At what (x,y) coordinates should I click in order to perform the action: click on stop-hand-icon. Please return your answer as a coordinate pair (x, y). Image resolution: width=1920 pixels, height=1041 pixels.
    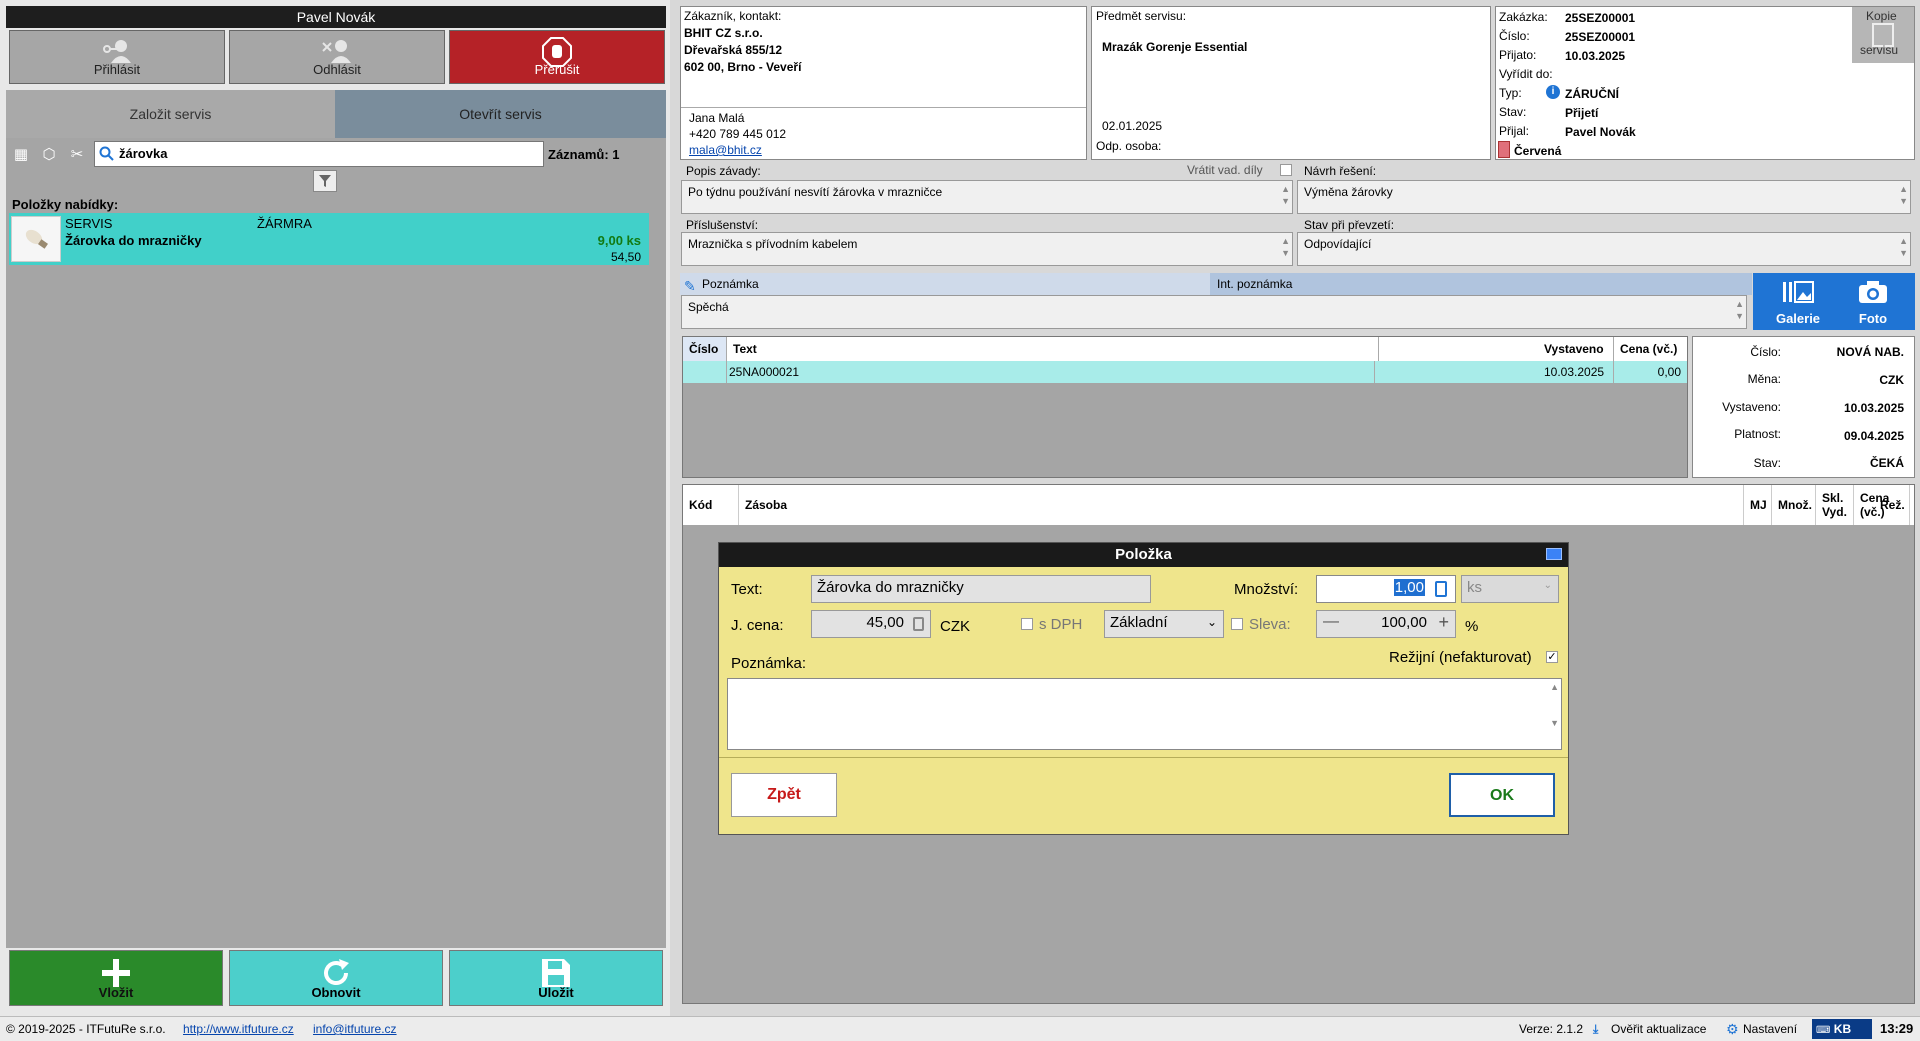
    Looking at the image, I should click on (557, 52).